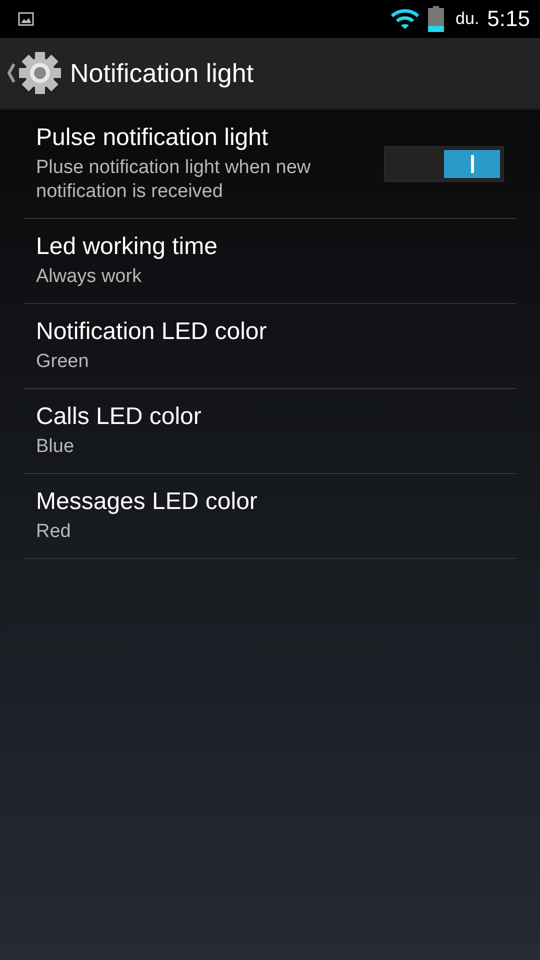 This screenshot has width=540, height=960. Describe the element at coordinates (444, 164) in the screenshot. I see `toggle-switch` at that location.